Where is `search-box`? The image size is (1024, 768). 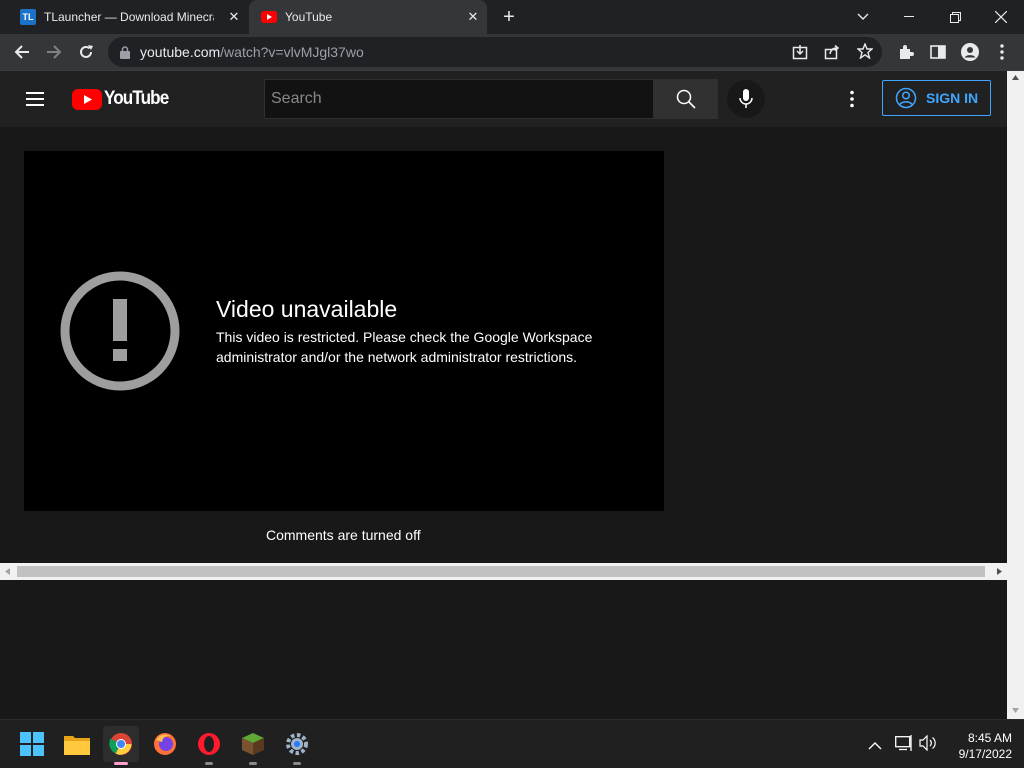 search-box is located at coordinates (459, 99).